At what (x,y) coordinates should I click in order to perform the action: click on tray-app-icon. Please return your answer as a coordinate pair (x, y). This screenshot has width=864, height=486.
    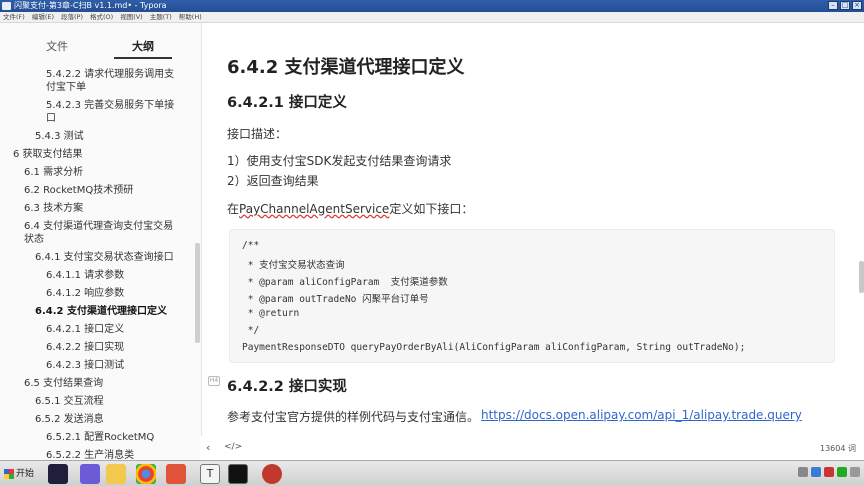
    Looking at the image, I should click on (829, 472).